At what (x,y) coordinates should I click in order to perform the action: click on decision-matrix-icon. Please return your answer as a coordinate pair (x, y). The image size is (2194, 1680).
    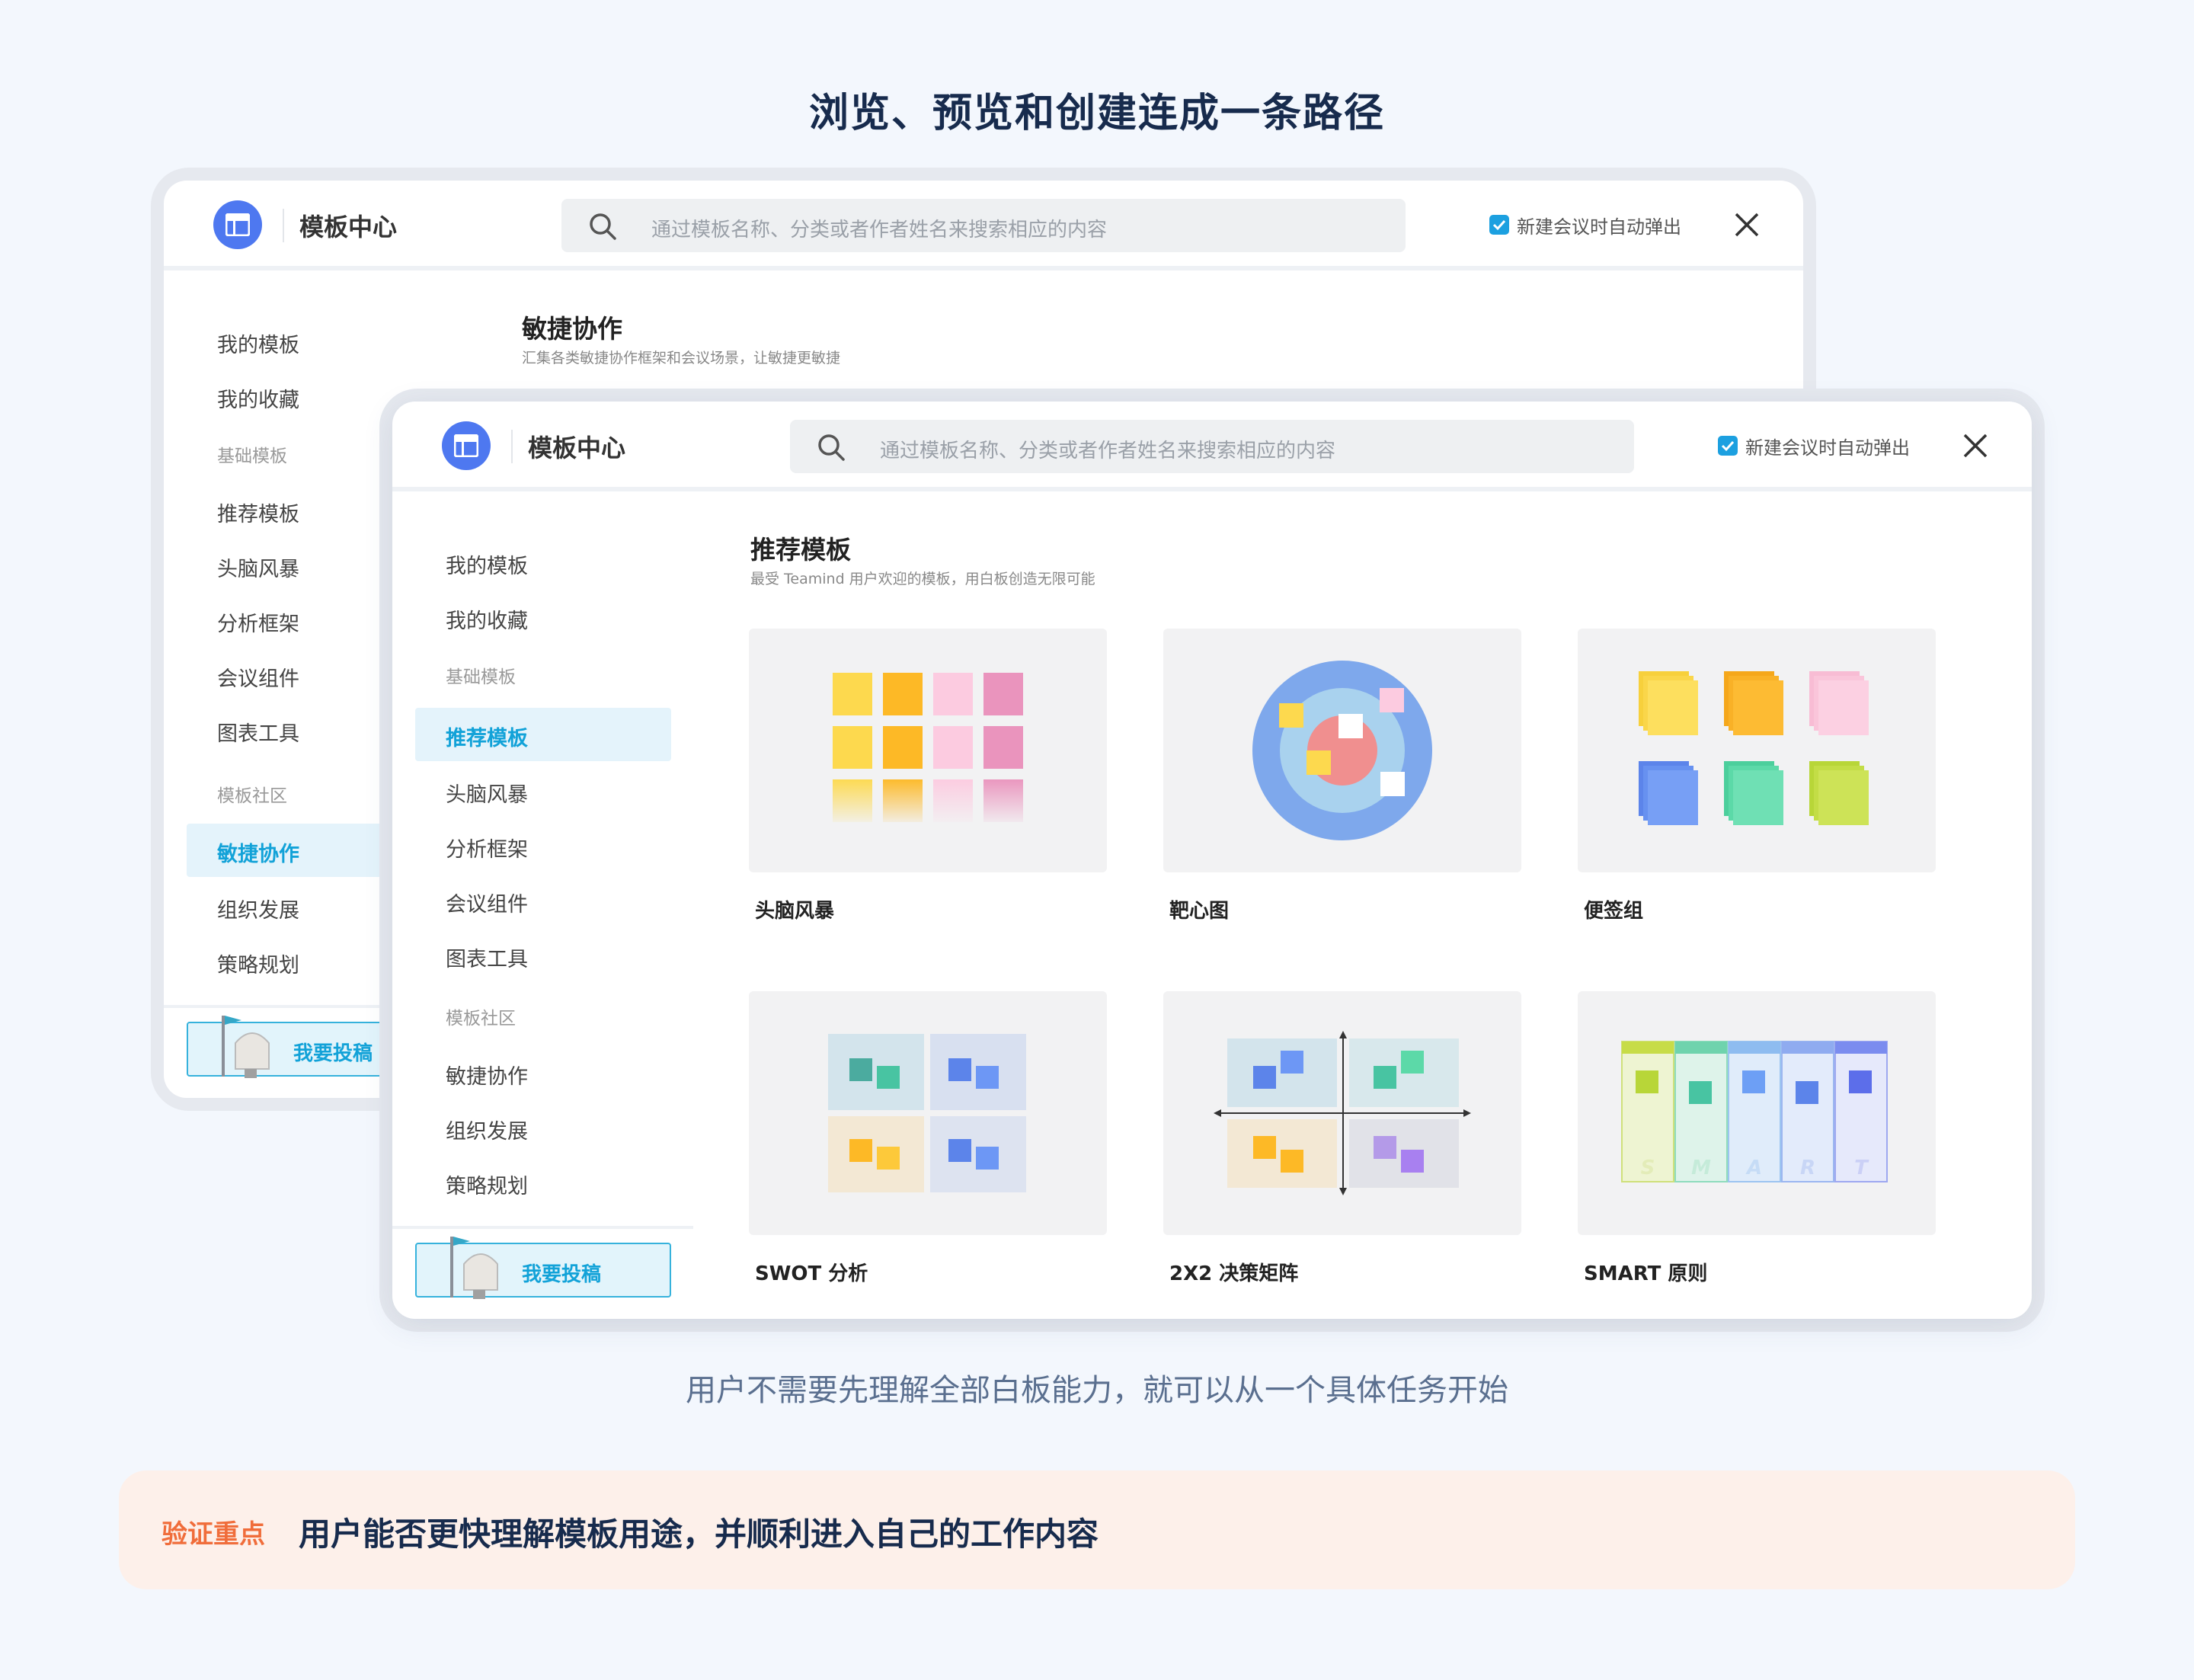
    Looking at the image, I should click on (1342, 1113).